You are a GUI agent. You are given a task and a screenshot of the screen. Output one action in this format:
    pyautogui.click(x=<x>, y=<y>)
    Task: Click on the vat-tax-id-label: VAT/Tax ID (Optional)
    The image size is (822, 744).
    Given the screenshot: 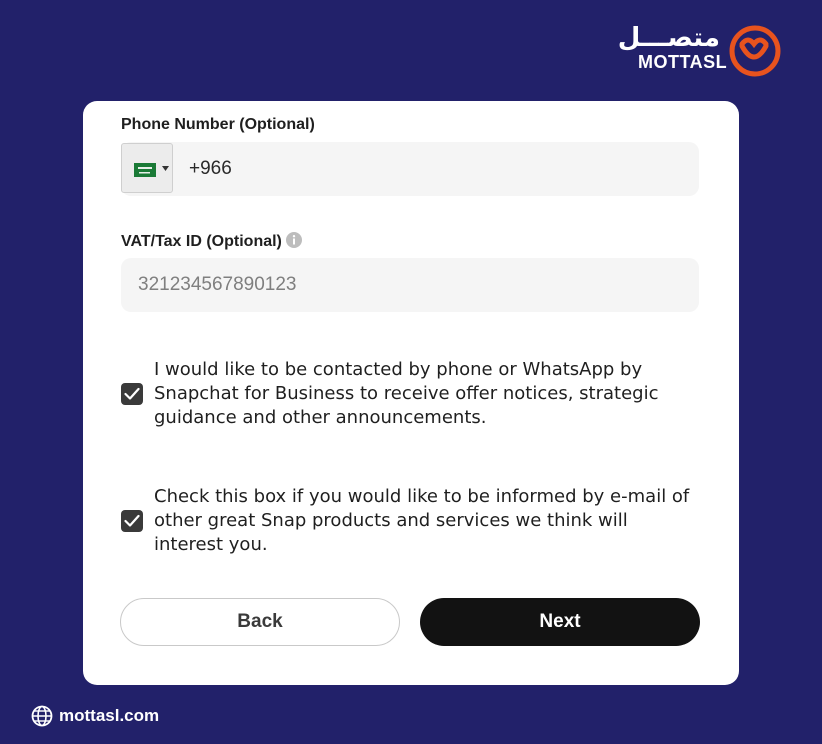 What is the action you would take?
    pyautogui.click(x=211, y=241)
    